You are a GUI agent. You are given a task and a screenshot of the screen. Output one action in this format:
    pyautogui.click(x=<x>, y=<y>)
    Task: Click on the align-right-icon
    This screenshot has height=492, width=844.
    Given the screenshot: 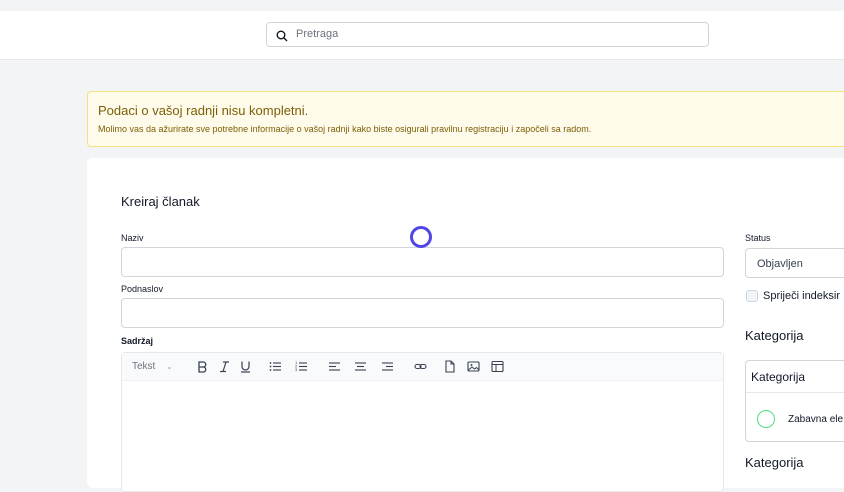 What is the action you would take?
    pyautogui.click(x=387, y=366)
    